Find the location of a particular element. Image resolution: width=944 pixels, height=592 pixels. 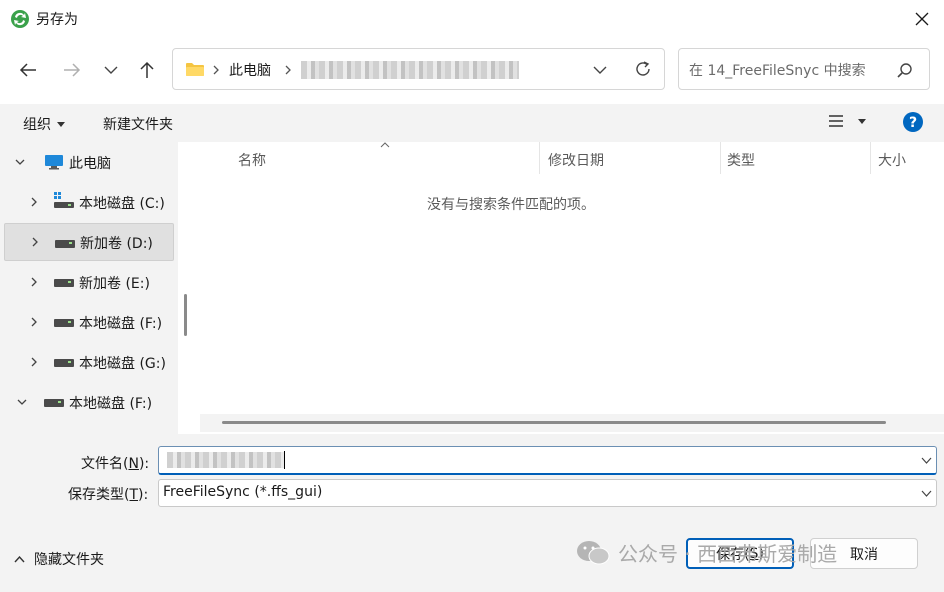

arrow-left-icon is located at coordinates (27, 70).